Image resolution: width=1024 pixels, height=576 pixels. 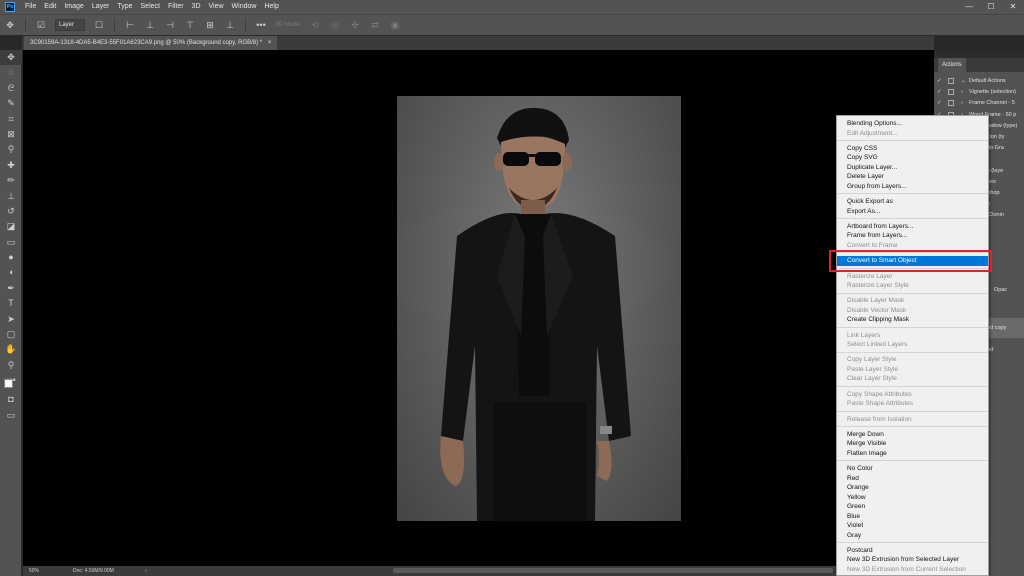 I want to click on quick-selection-tool-icon: ✎, so click(x=11, y=103).